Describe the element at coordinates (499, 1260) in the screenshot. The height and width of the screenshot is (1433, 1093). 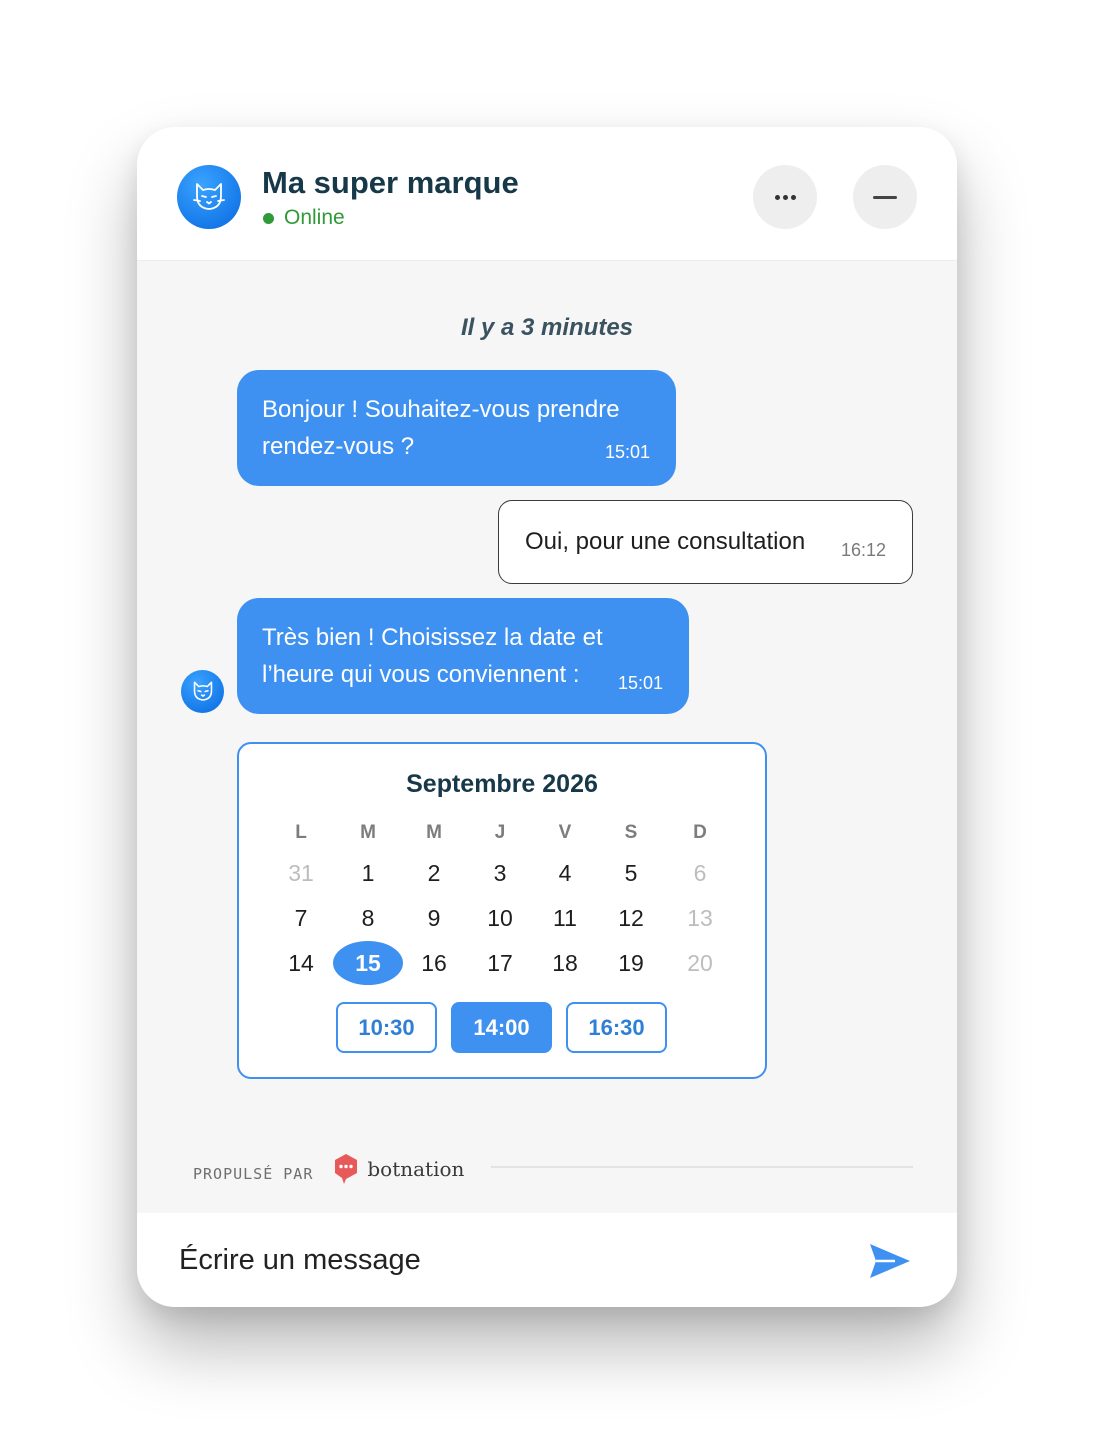
I see `message-input` at that location.